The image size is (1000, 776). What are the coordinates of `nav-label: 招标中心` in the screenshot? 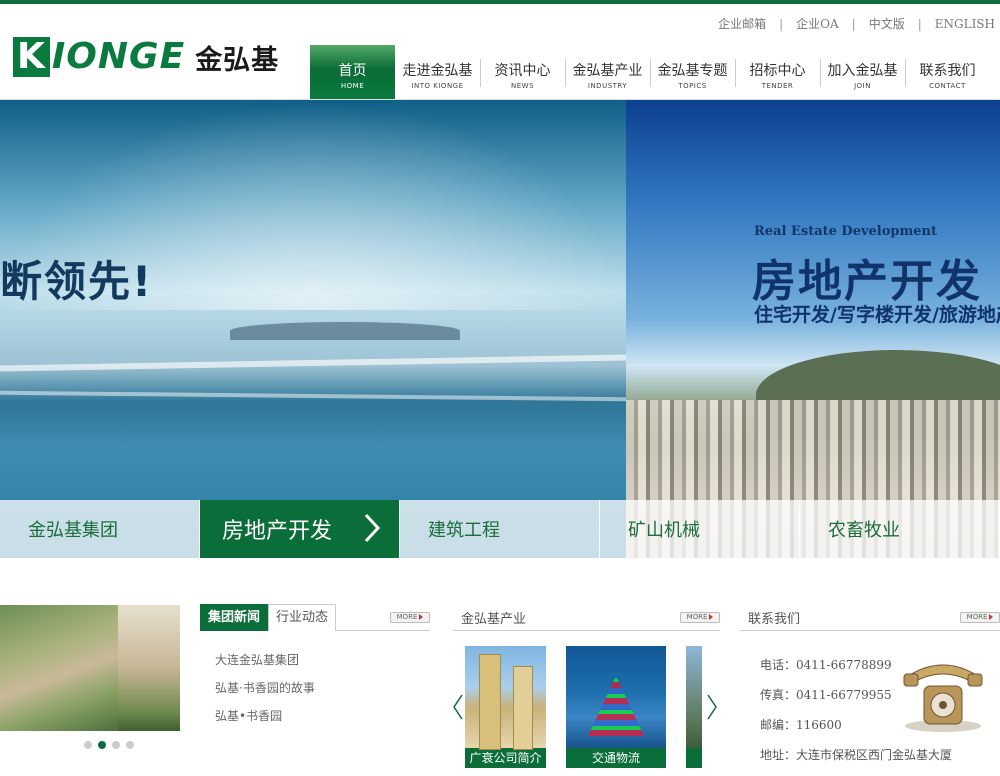 It's located at (777, 71).